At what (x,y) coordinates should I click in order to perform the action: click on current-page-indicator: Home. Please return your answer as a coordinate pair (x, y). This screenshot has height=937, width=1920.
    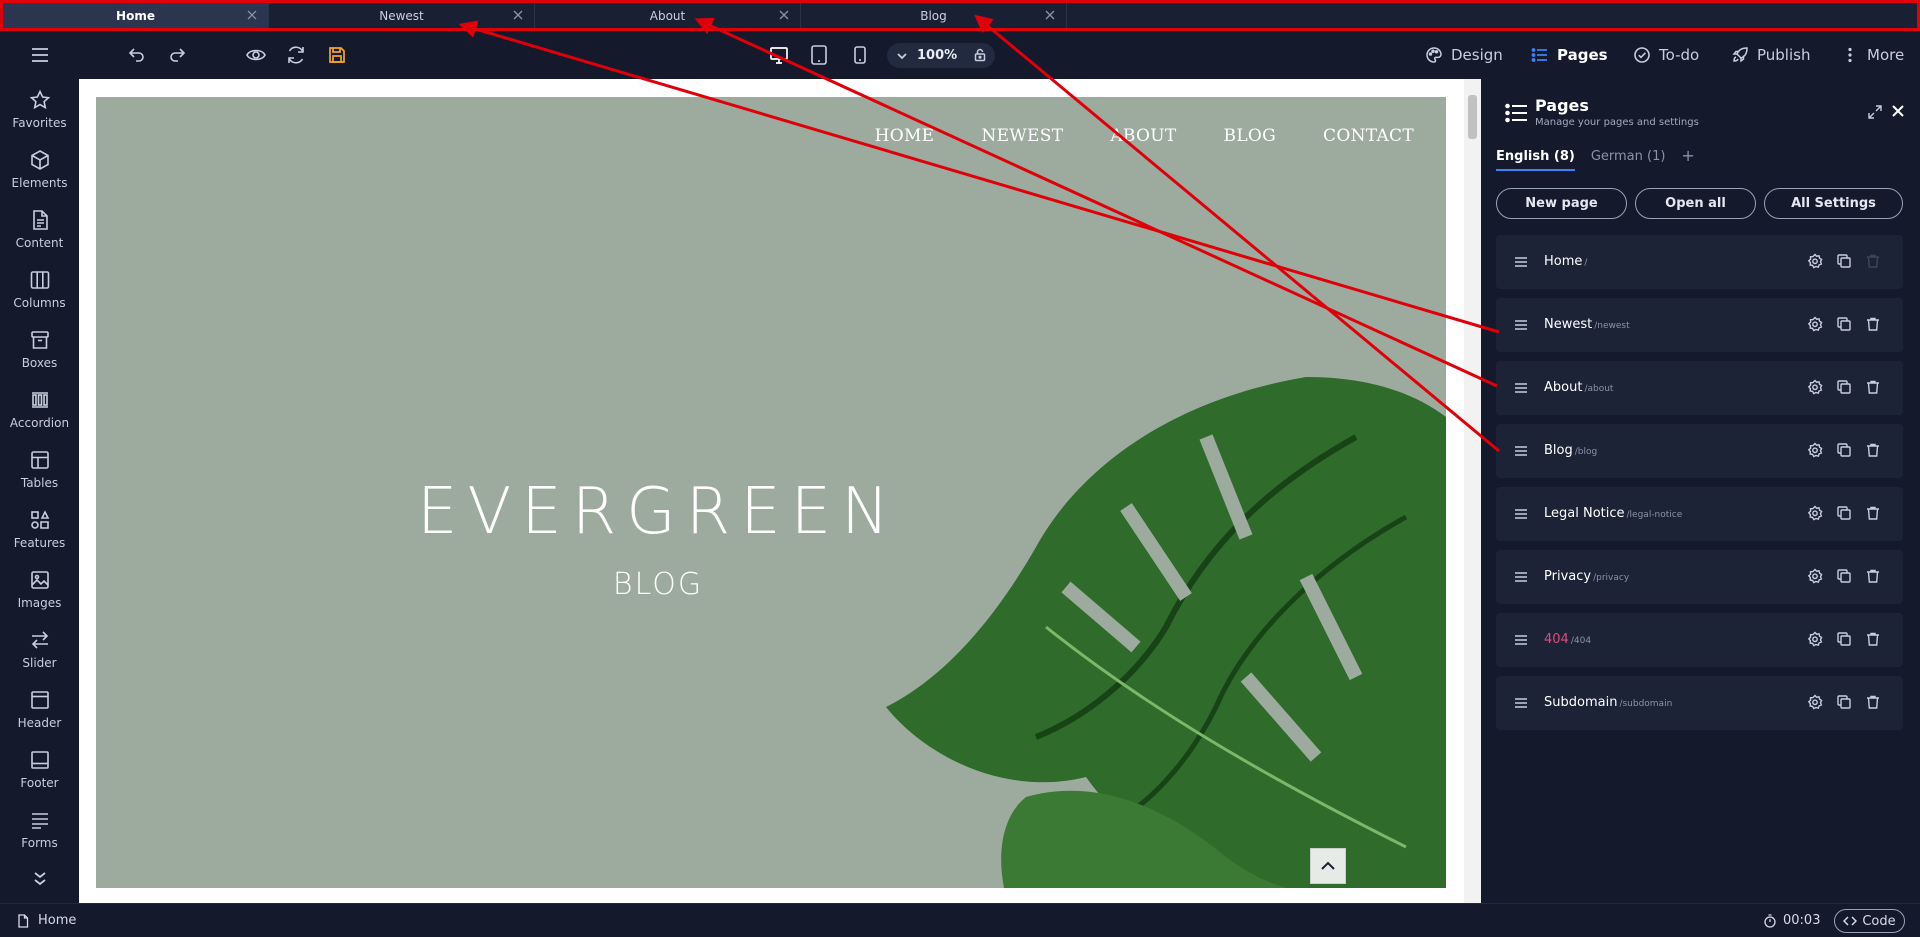
    Looking at the image, I should click on (46, 920).